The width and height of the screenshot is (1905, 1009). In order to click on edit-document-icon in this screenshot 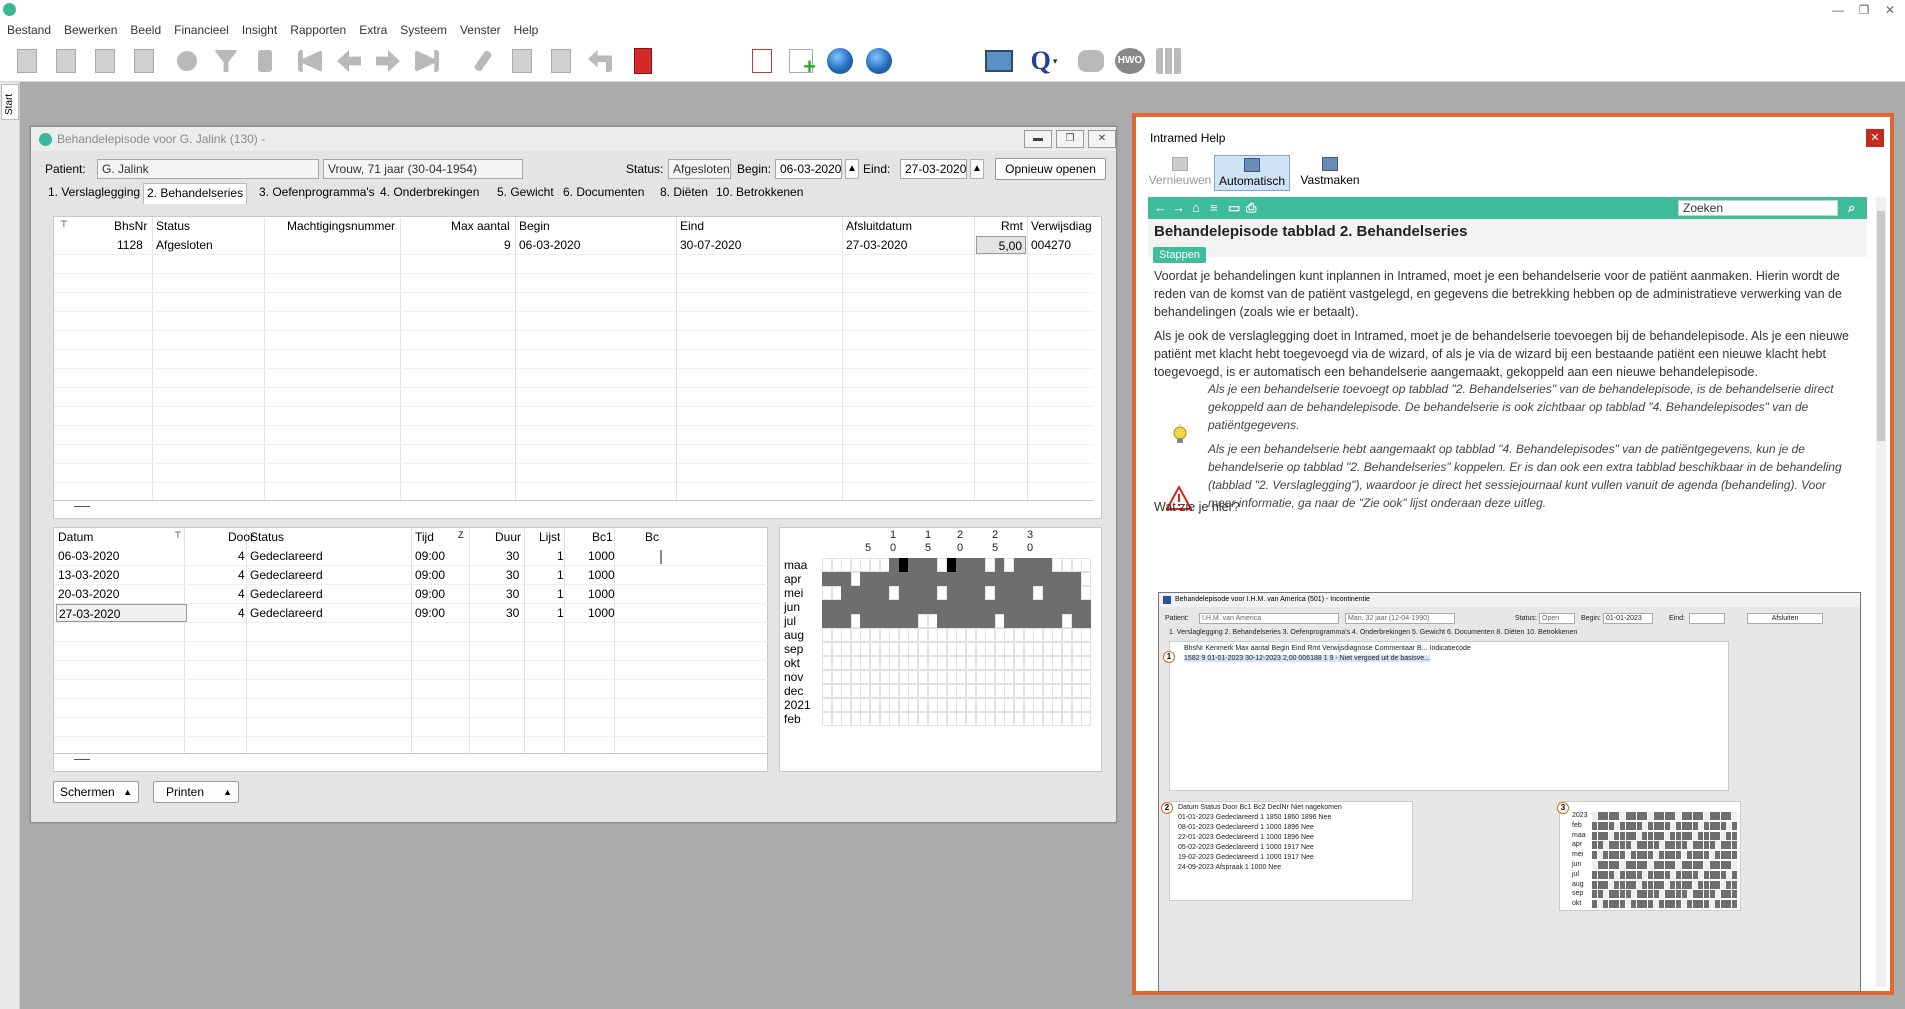, I will do `click(66, 61)`.